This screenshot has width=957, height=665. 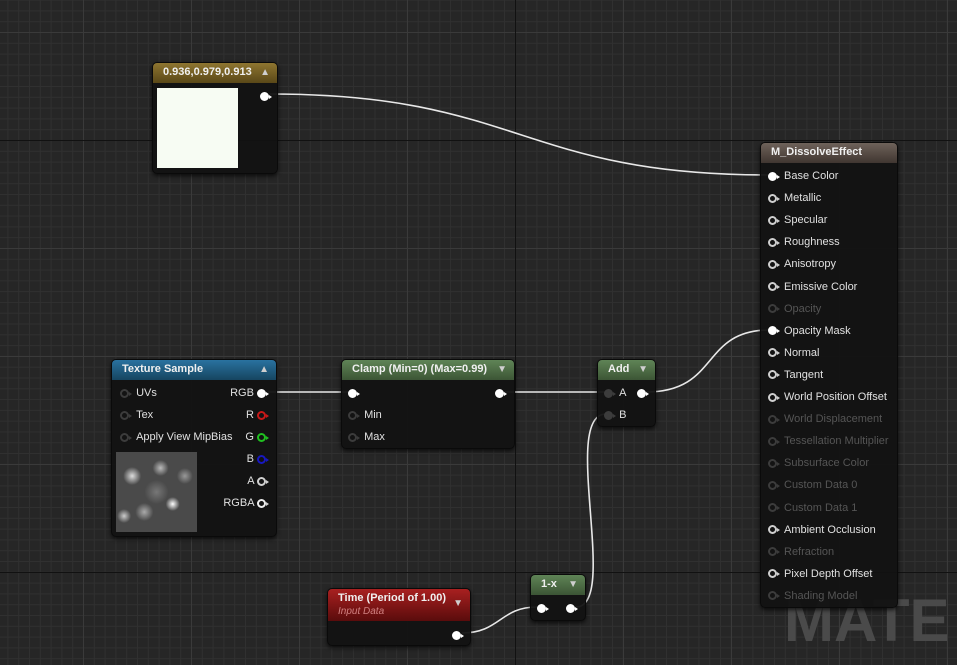 I want to click on result-pin-row: Tessellation Multiplier, so click(x=828, y=441).